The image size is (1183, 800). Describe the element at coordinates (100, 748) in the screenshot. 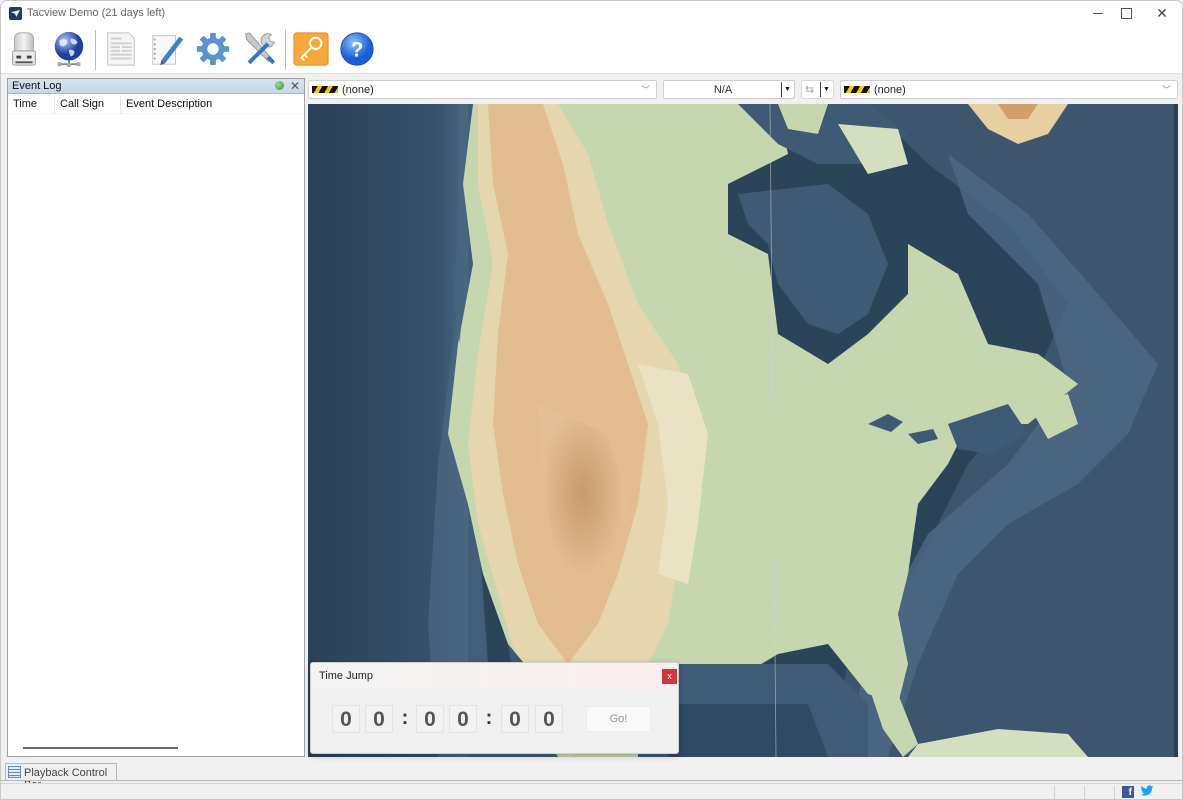

I see `horizontal-scrollbar` at that location.